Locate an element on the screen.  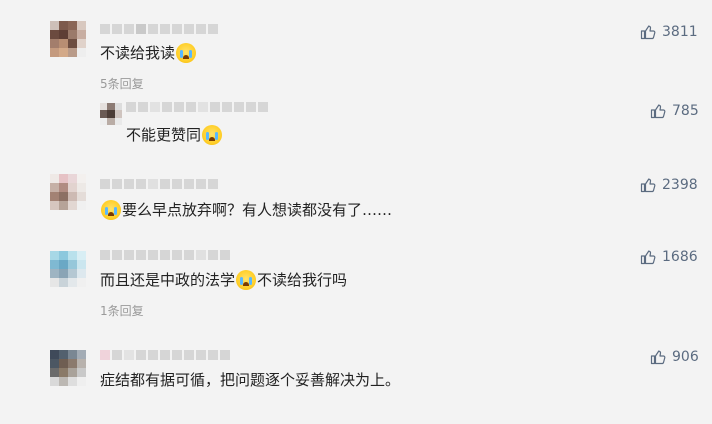
comment-text-content: 不读给我读 is located at coordinates (138, 53).